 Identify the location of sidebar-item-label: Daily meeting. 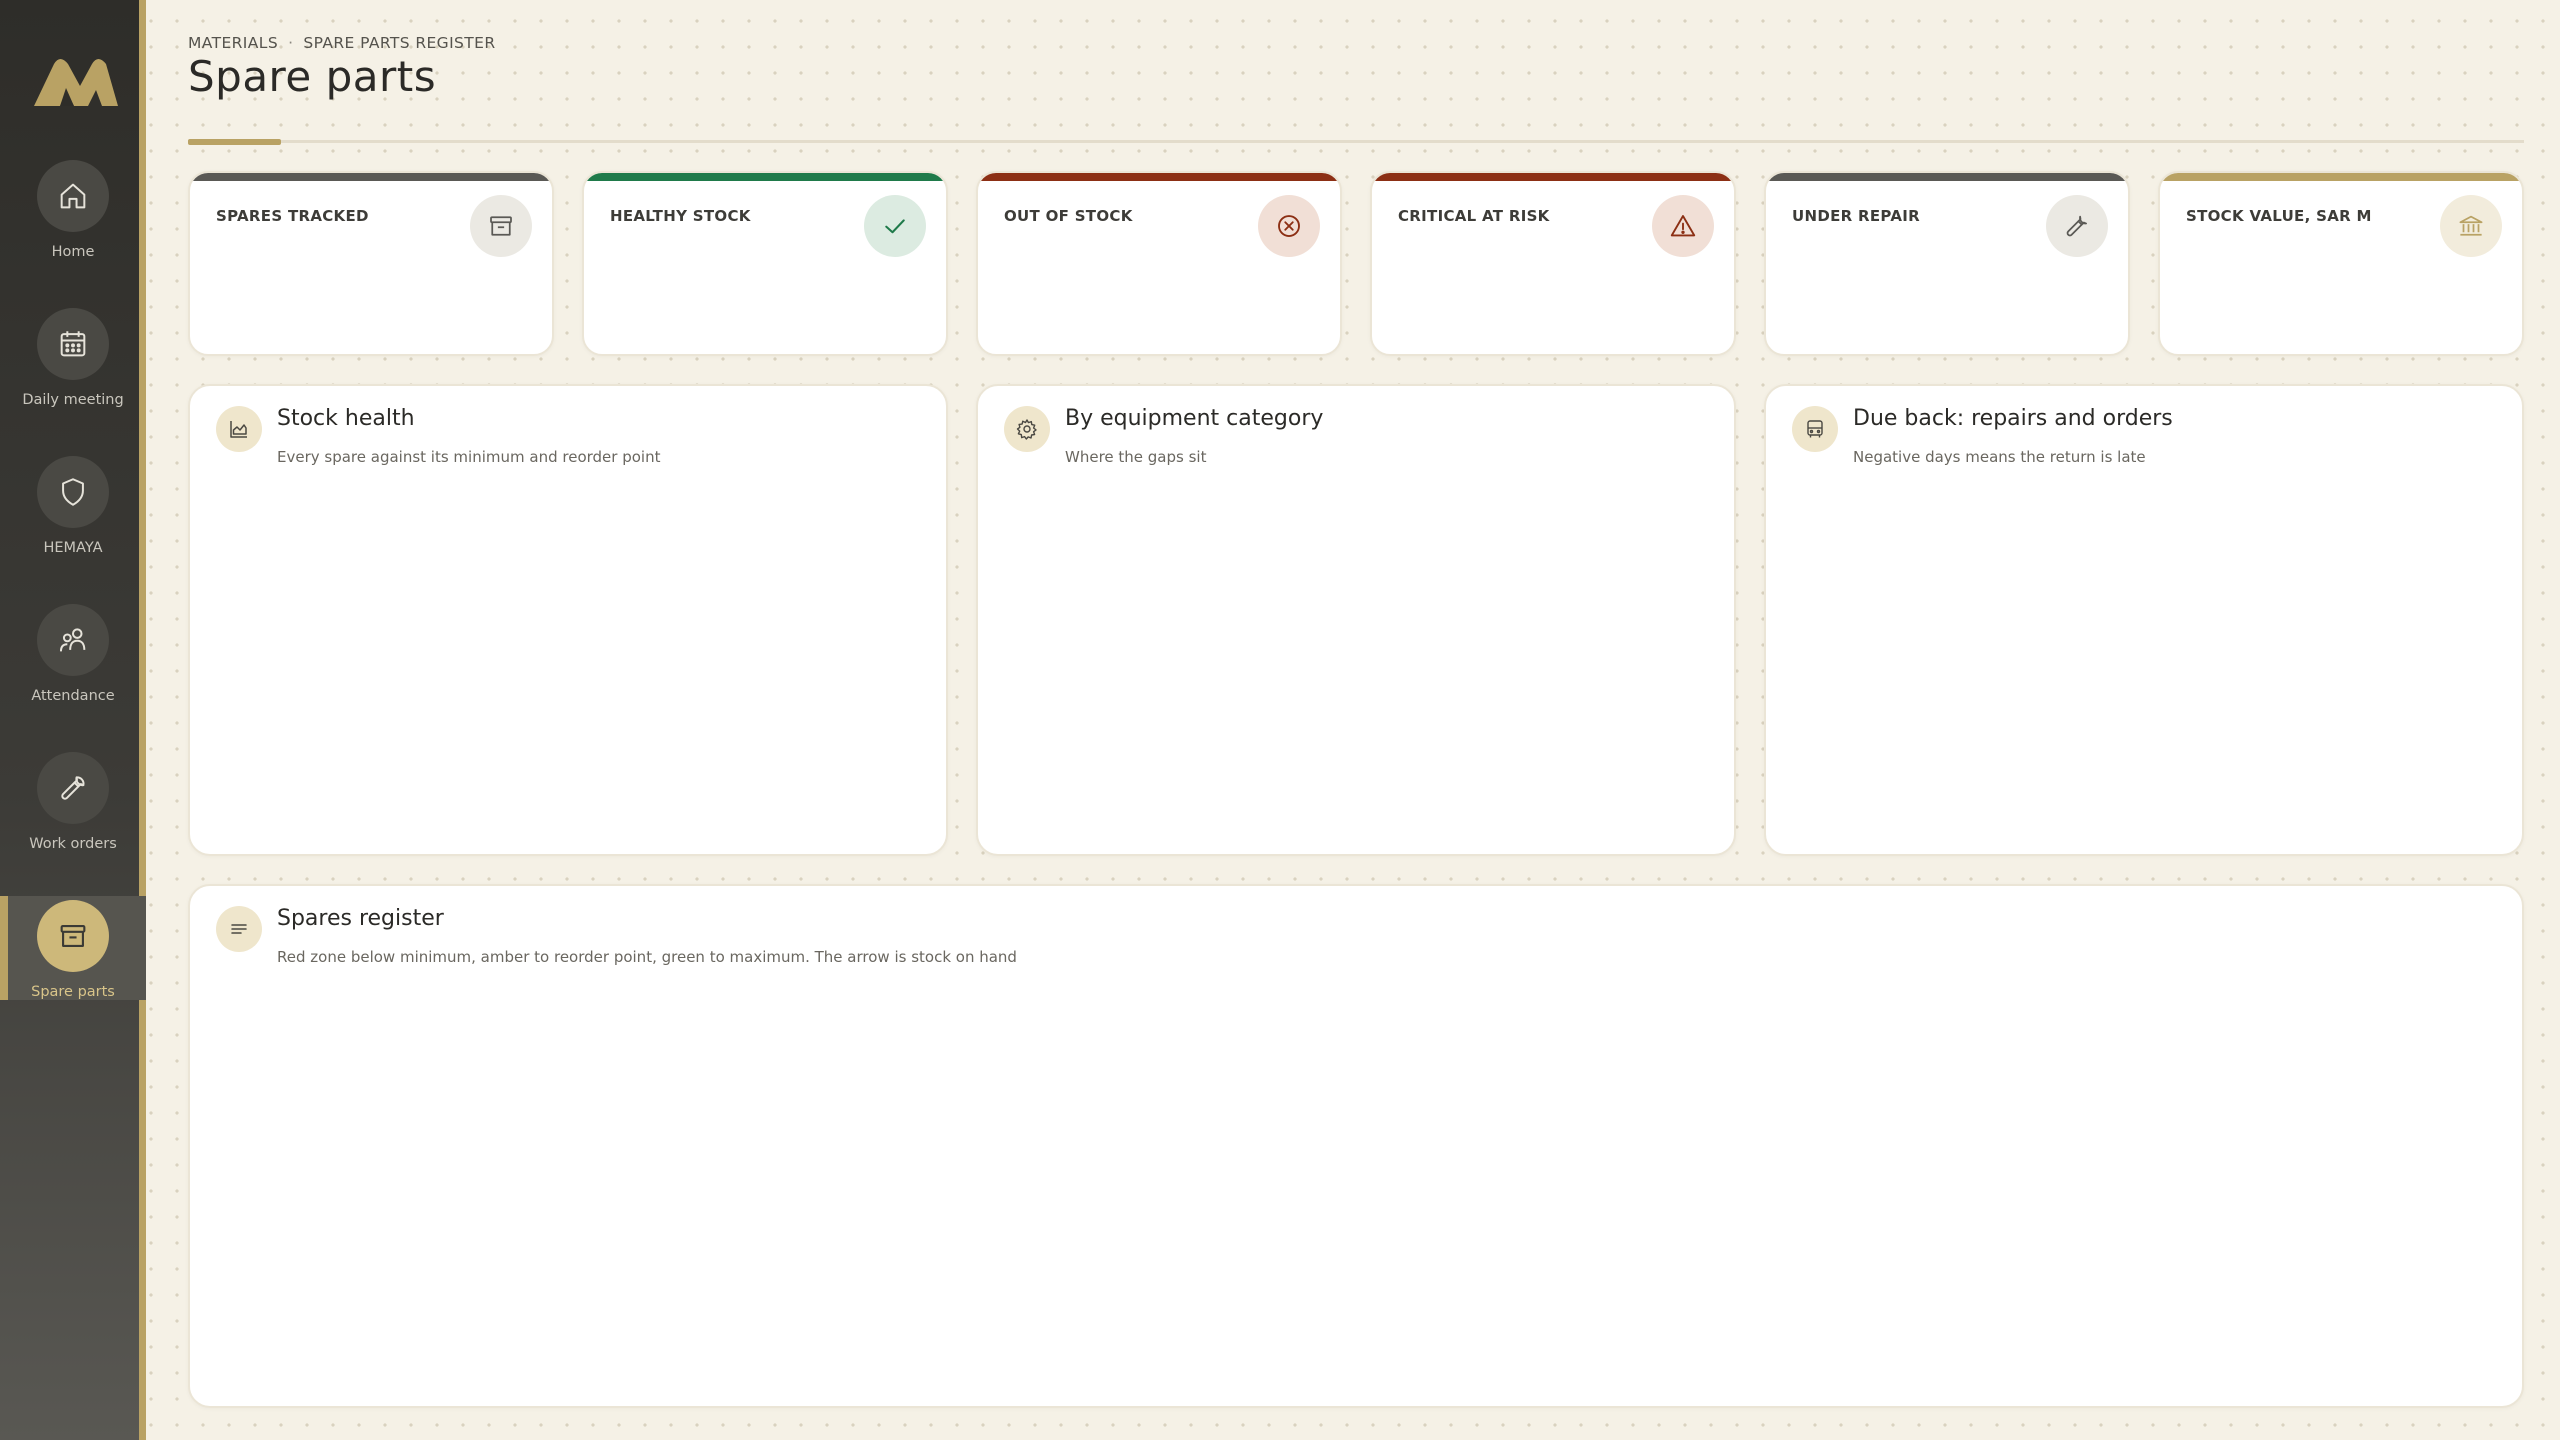
(73, 400).